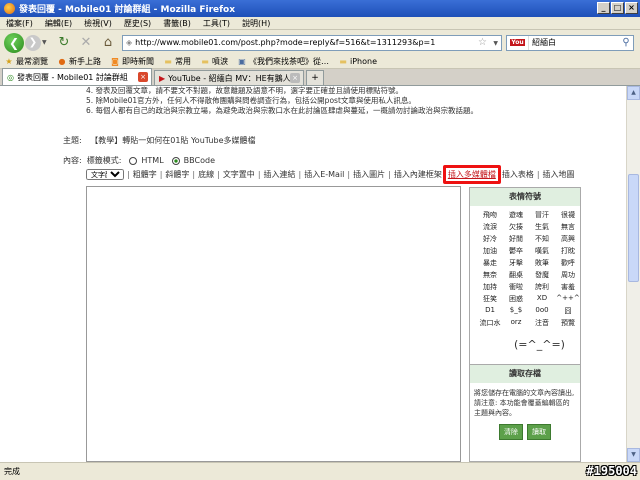  Describe the element at coordinates (280, 174) in the screenshot. I see `tool-insert-link: 插入連結` at that location.